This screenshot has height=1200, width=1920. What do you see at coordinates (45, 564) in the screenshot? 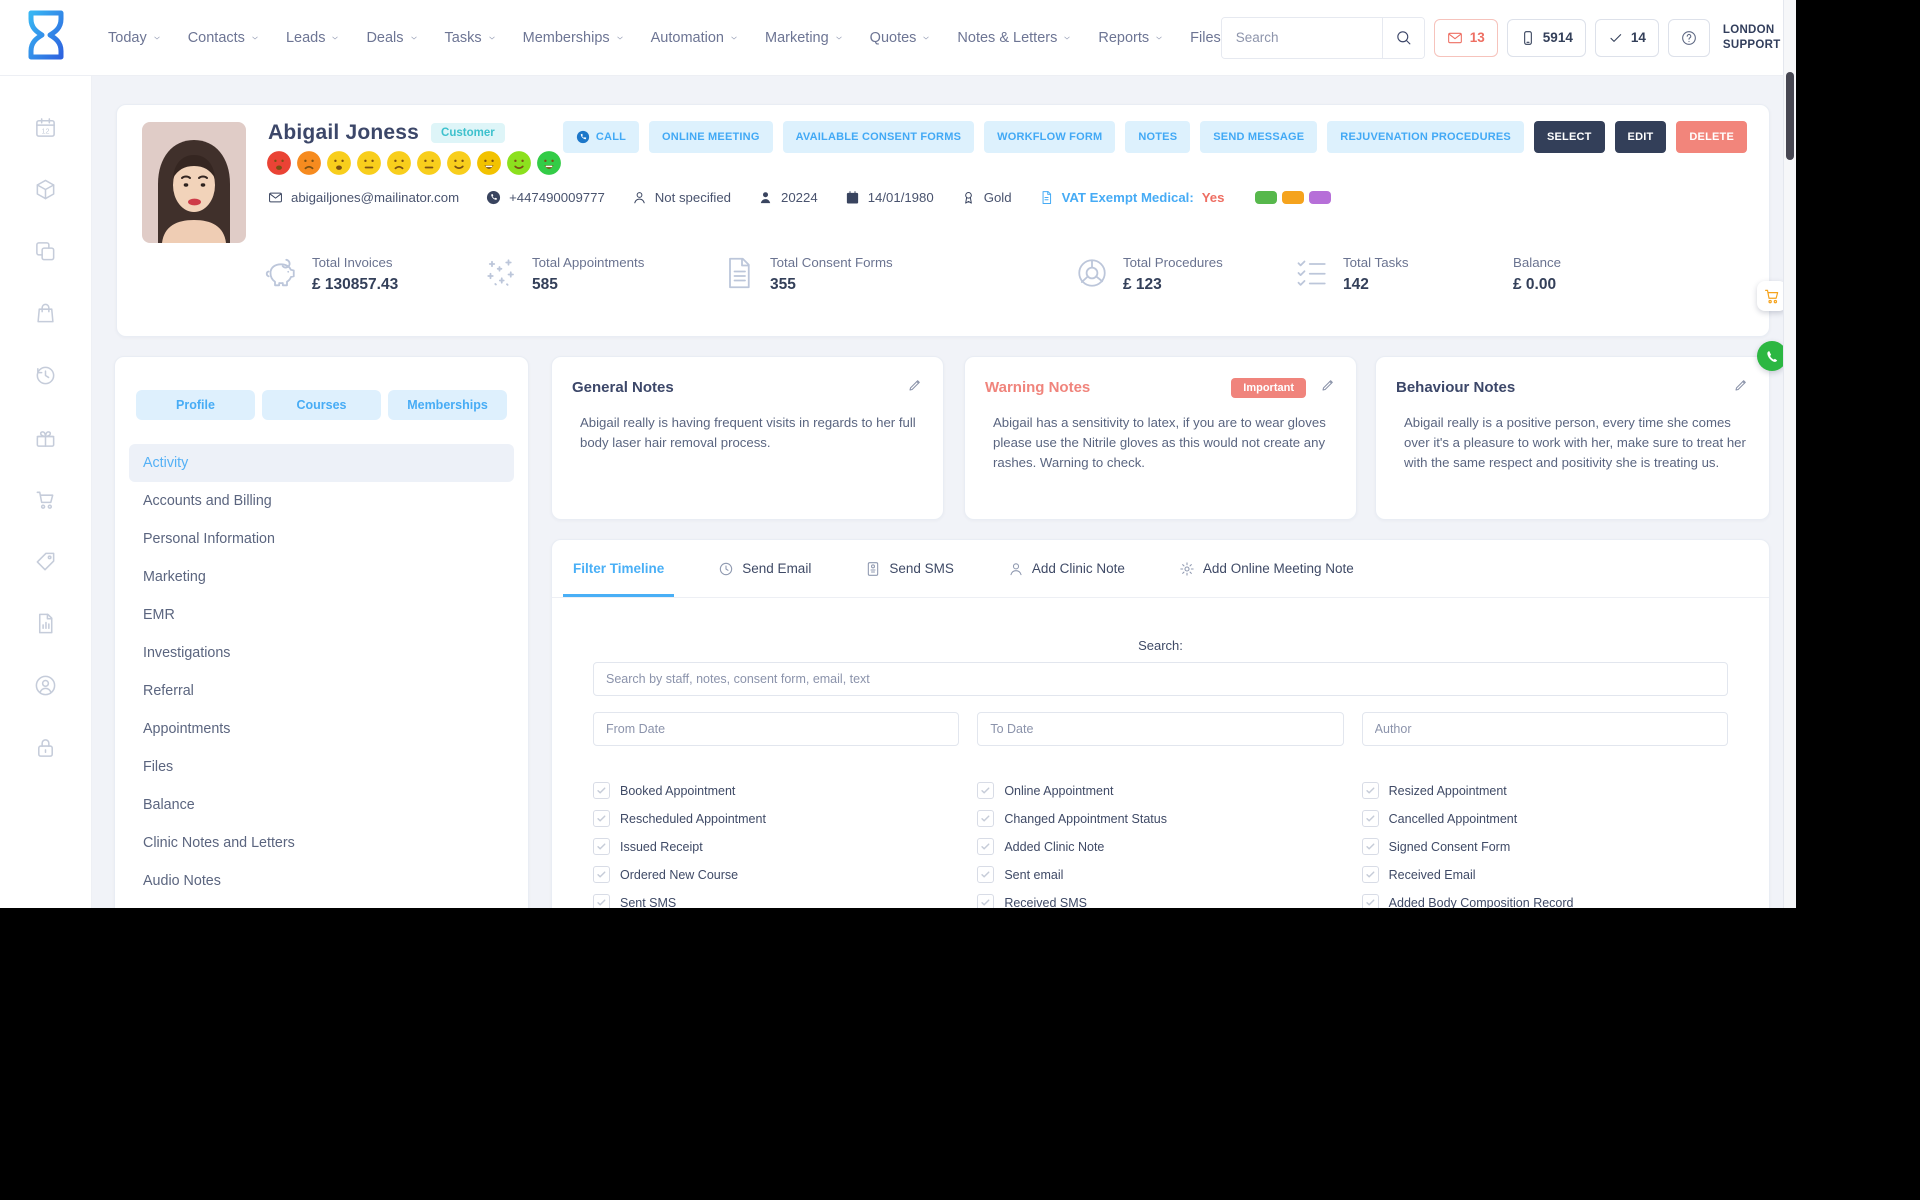
I see `rail-tag-button` at bounding box center [45, 564].